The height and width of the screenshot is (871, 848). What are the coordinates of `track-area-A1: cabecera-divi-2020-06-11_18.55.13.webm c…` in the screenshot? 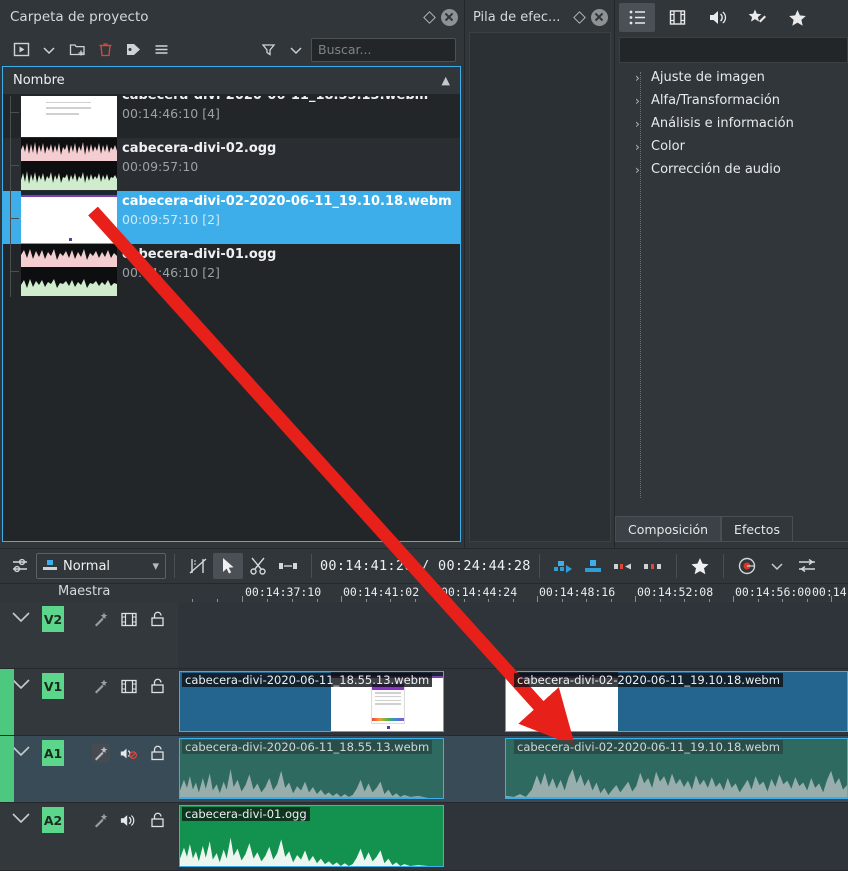 It's located at (424, 769).